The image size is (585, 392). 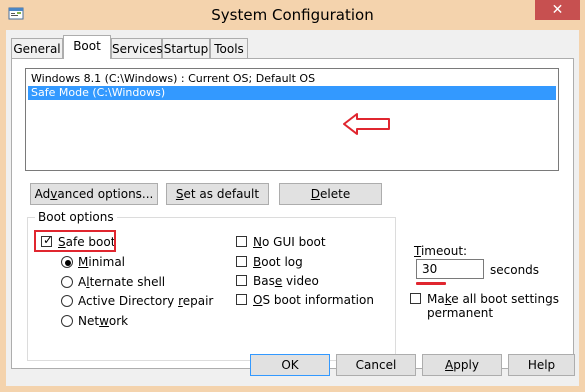 I want to click on apply-button: Apply, so click(x=462, y=365).